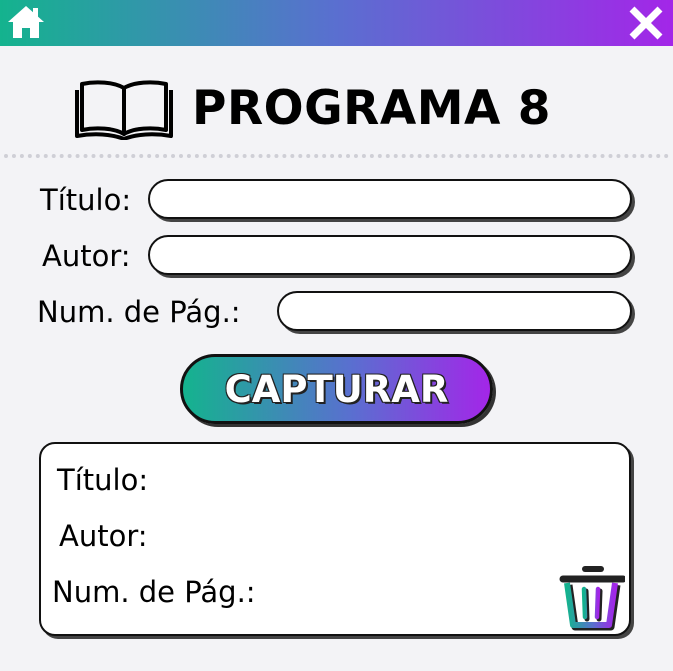  I want to click on author-input, so click(390, 255).